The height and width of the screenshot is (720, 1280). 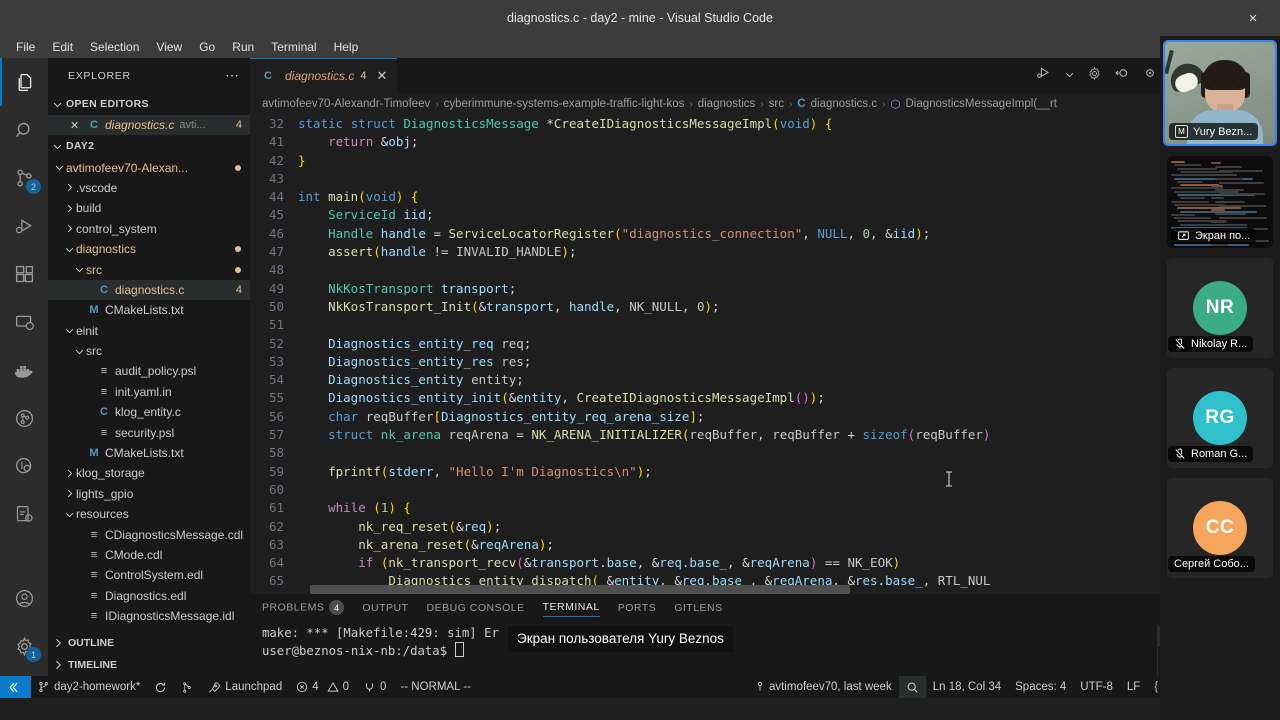 What do you see at coordinates (293, 47) in the screenshot?
I see `menu-item-terminal: Terminal` at bounding box center [293, 47].